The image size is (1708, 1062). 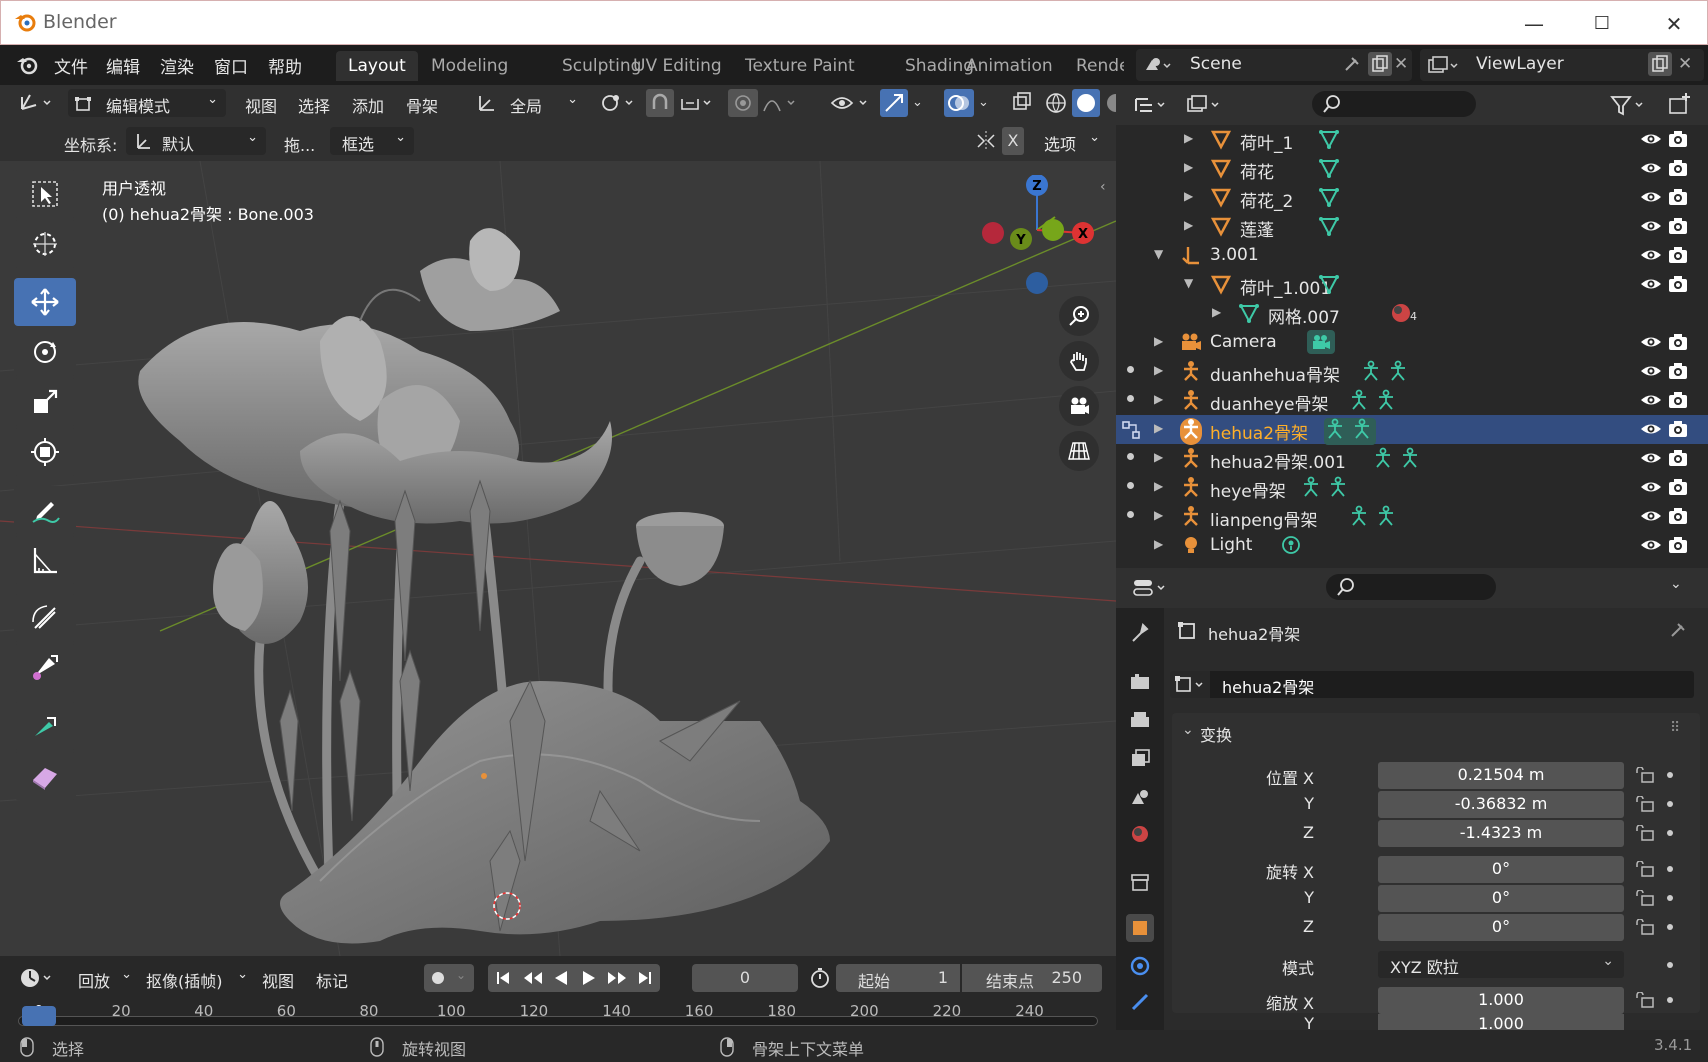 I want to click on location-x-field: 0.21504 m, so click(x=1501, y=775).